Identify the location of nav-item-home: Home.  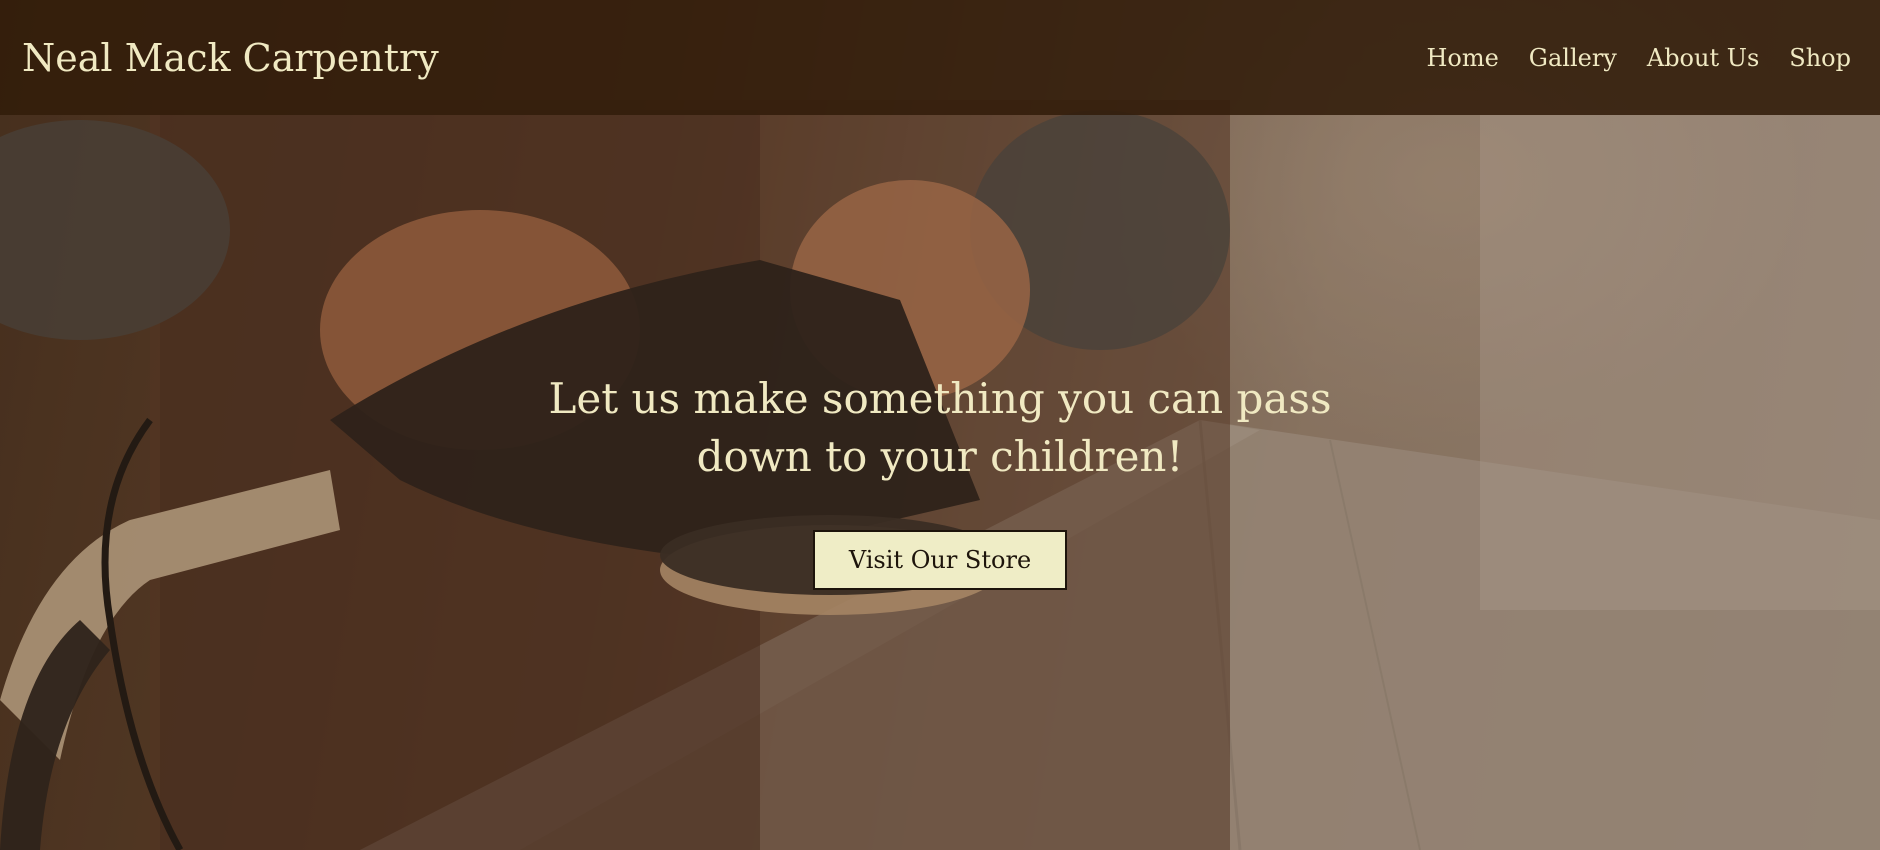
(1462, 58).